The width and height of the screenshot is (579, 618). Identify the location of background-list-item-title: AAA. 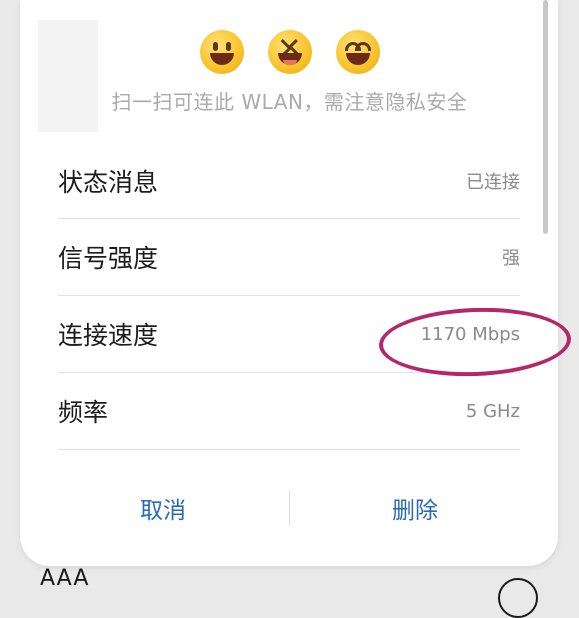
(65, 578).